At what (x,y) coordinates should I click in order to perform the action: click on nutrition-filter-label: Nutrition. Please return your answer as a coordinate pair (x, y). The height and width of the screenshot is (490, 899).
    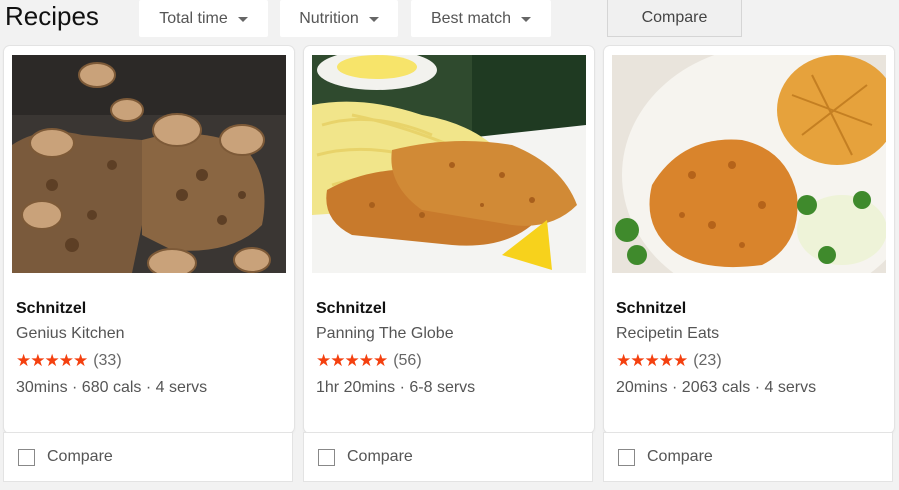
    Looking at the image, I should click on (329, 18).